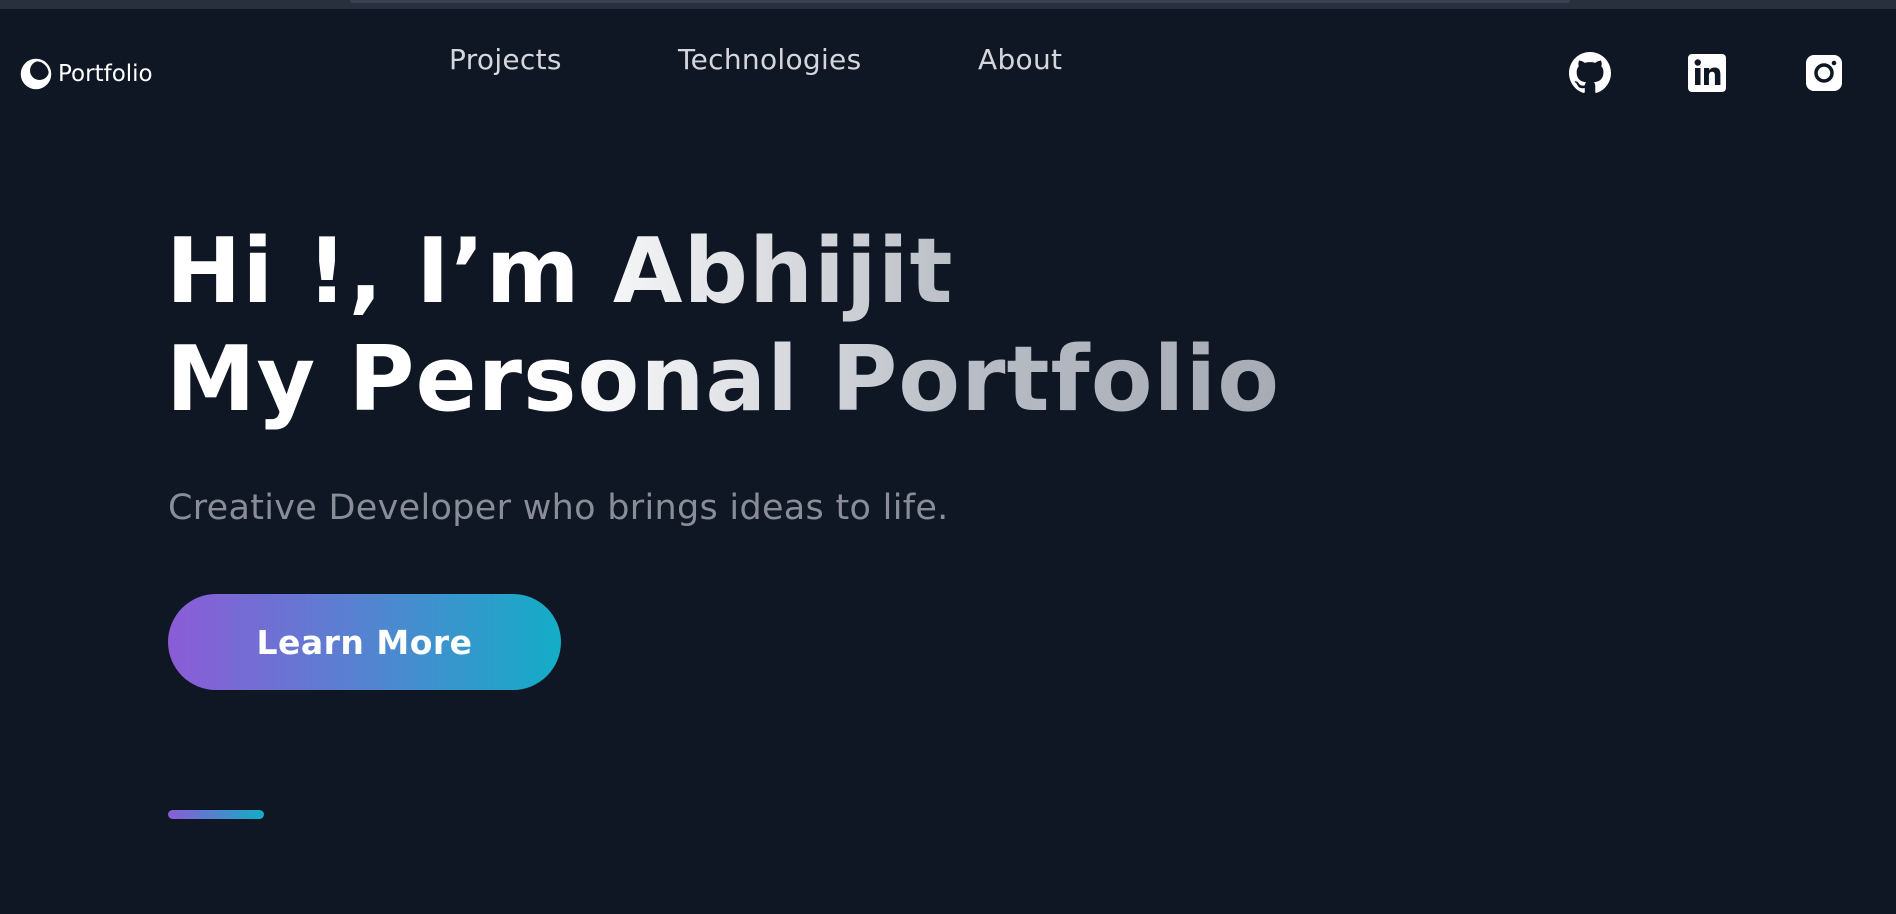 Image resolution: width=1896 pixels, height=914 pixels. I want to click on hero-title-line-2: My Personal Portfolio, so click(723, 379).